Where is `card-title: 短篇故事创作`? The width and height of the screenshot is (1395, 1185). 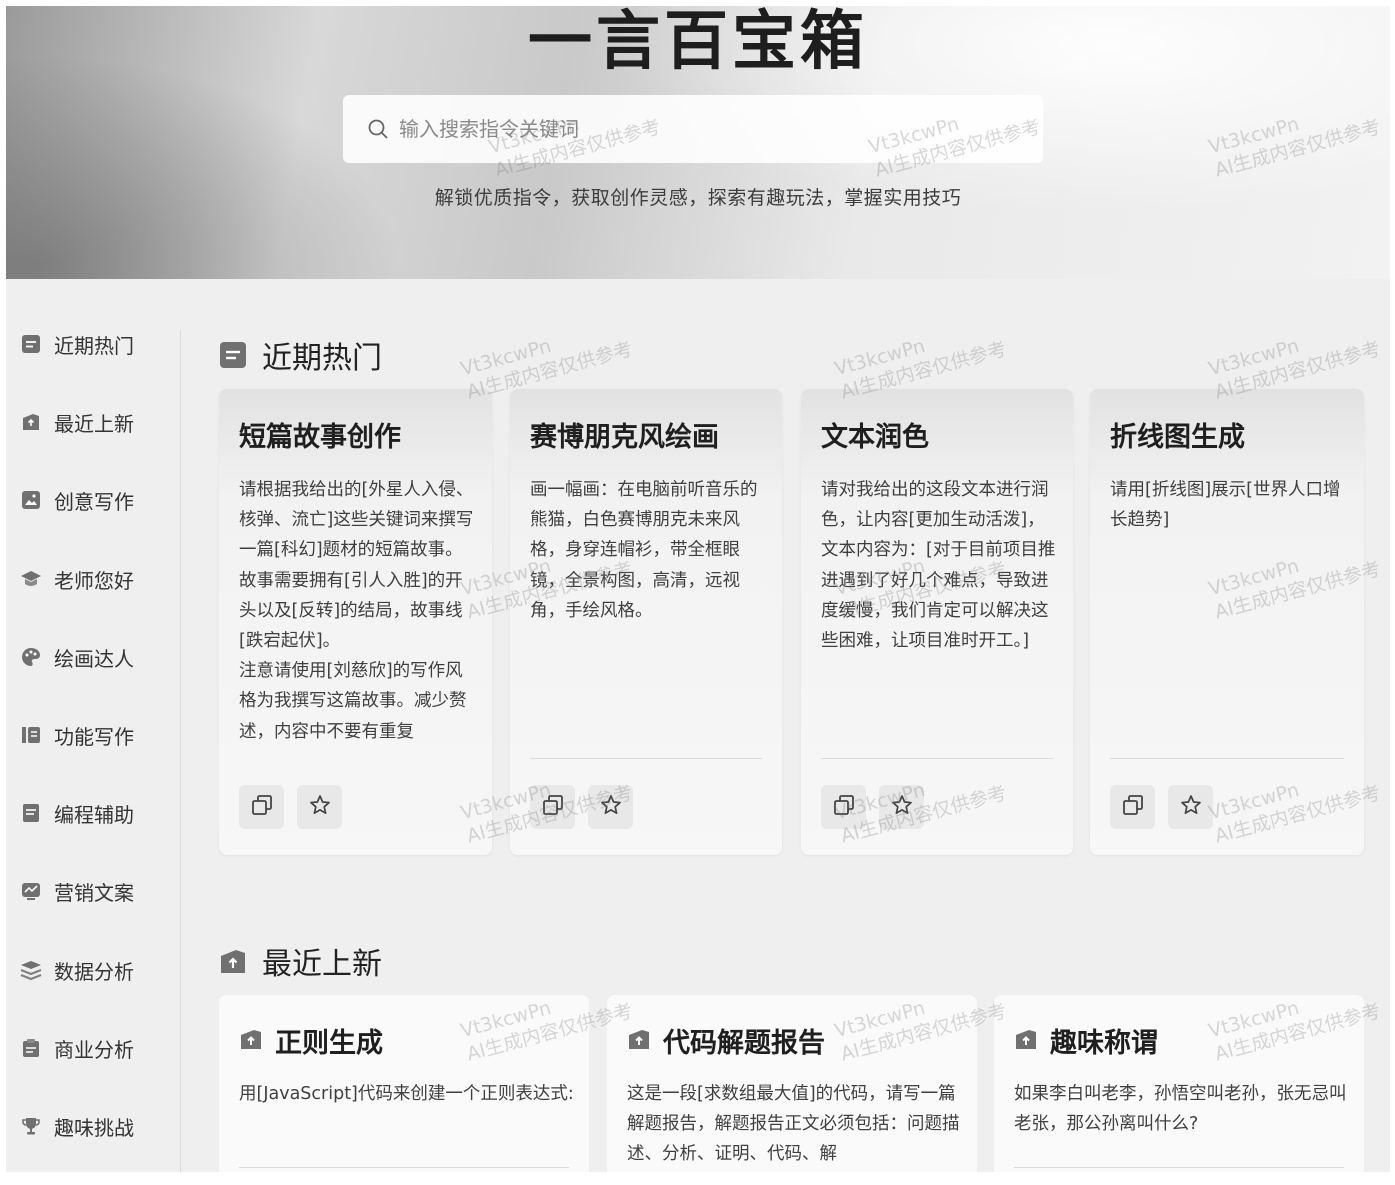 card-title: 短篇故事创作 is located at coordinates (320, 437).